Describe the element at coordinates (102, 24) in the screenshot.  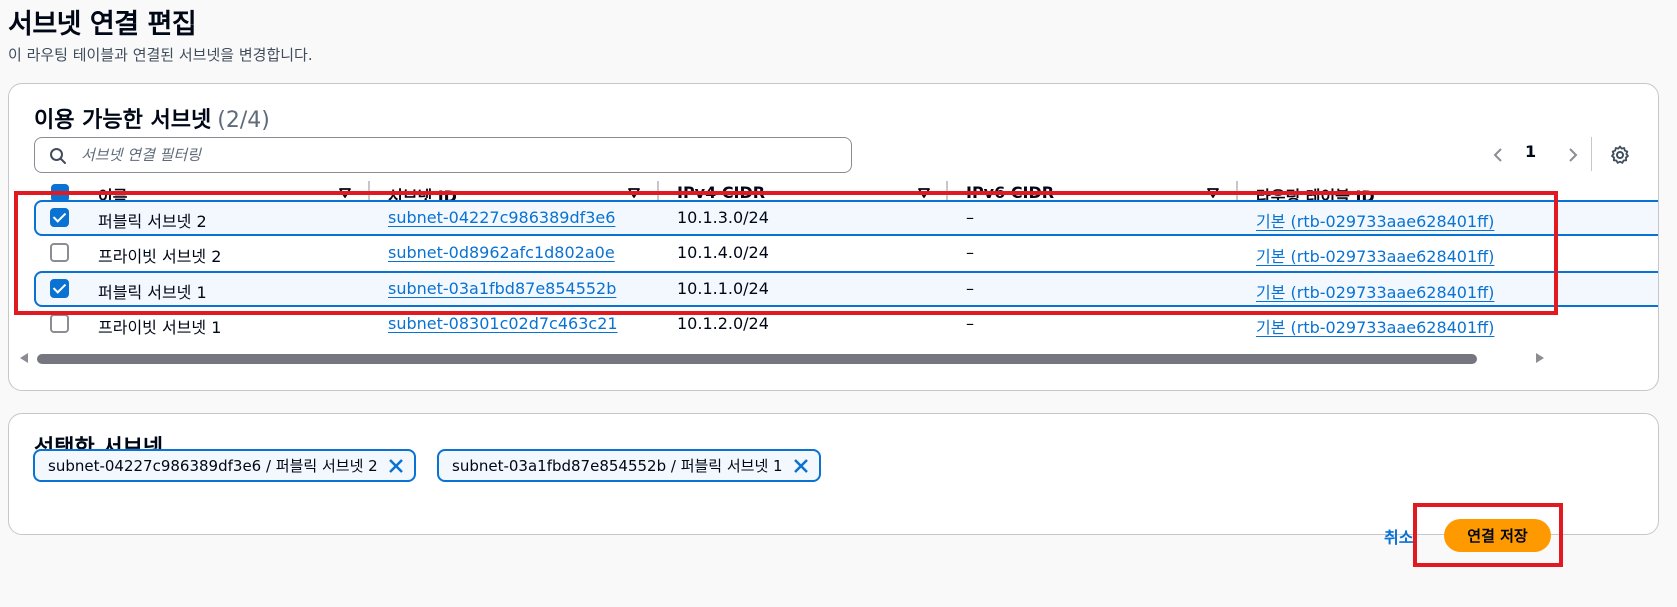
I see `page-title: 서브넷 연결 편집` at that location.